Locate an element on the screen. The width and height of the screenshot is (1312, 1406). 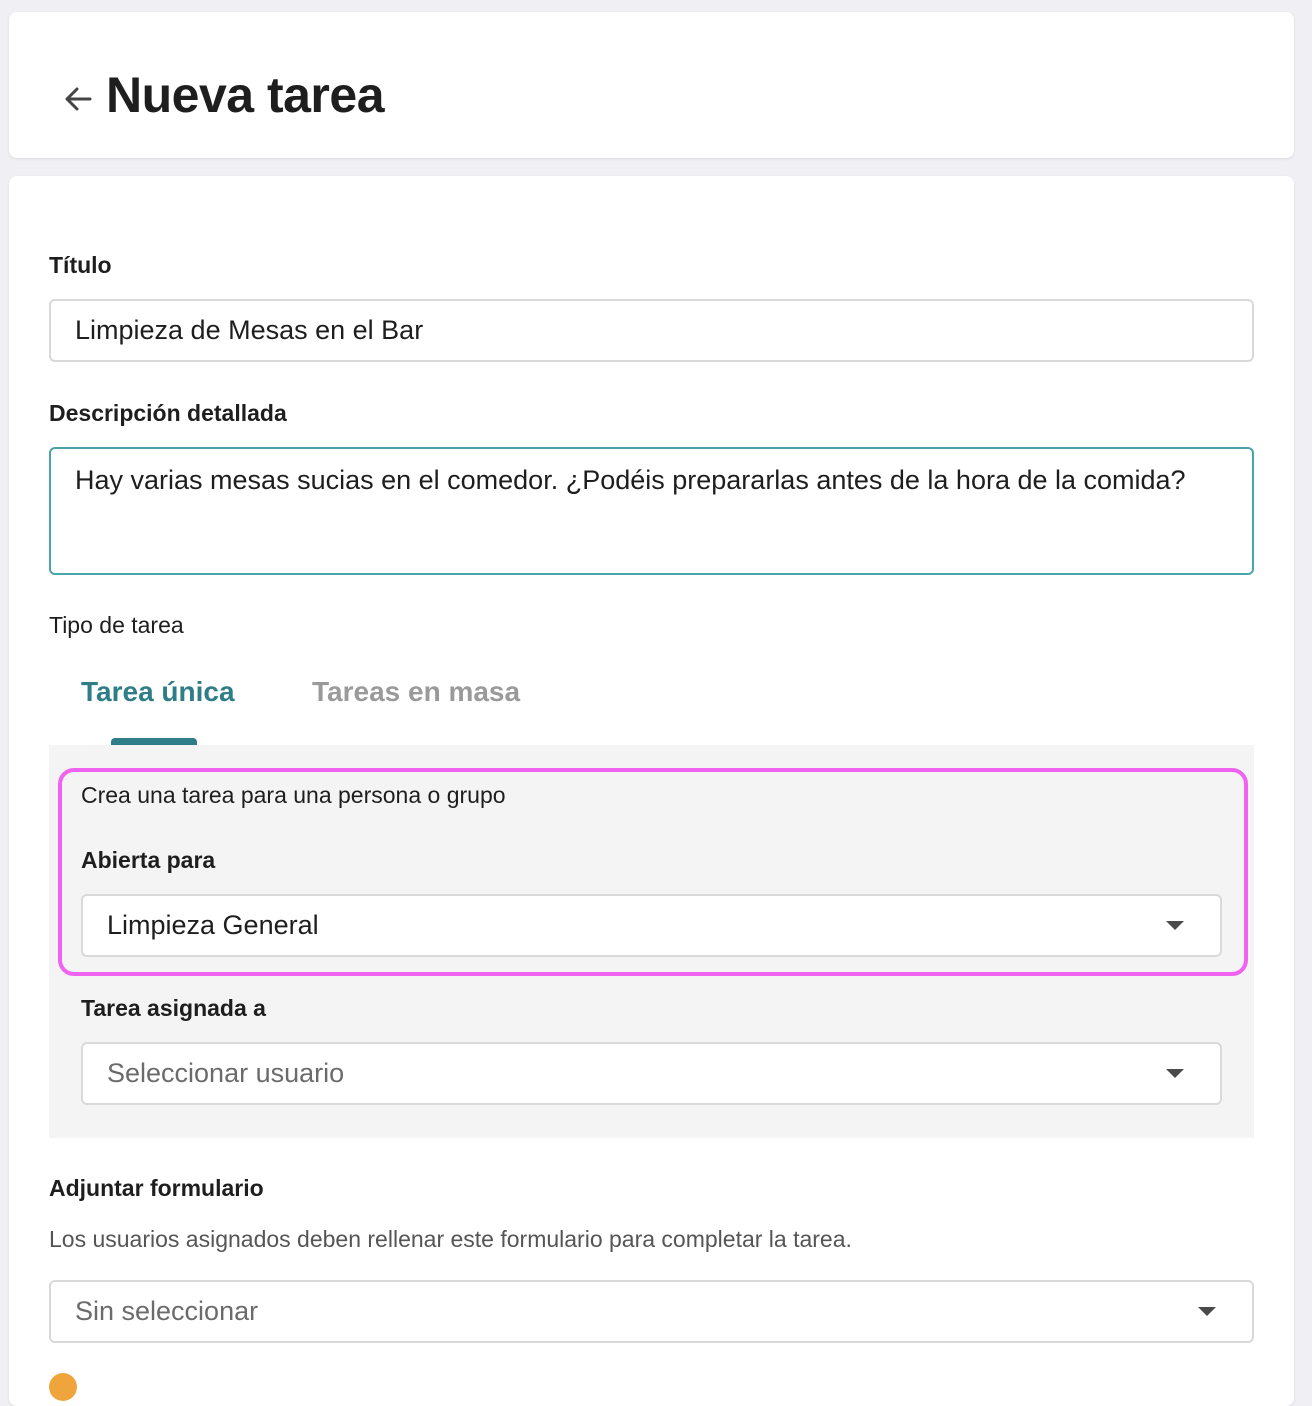
open-for-select: Limpieza General is located at coordinates (651, 925).